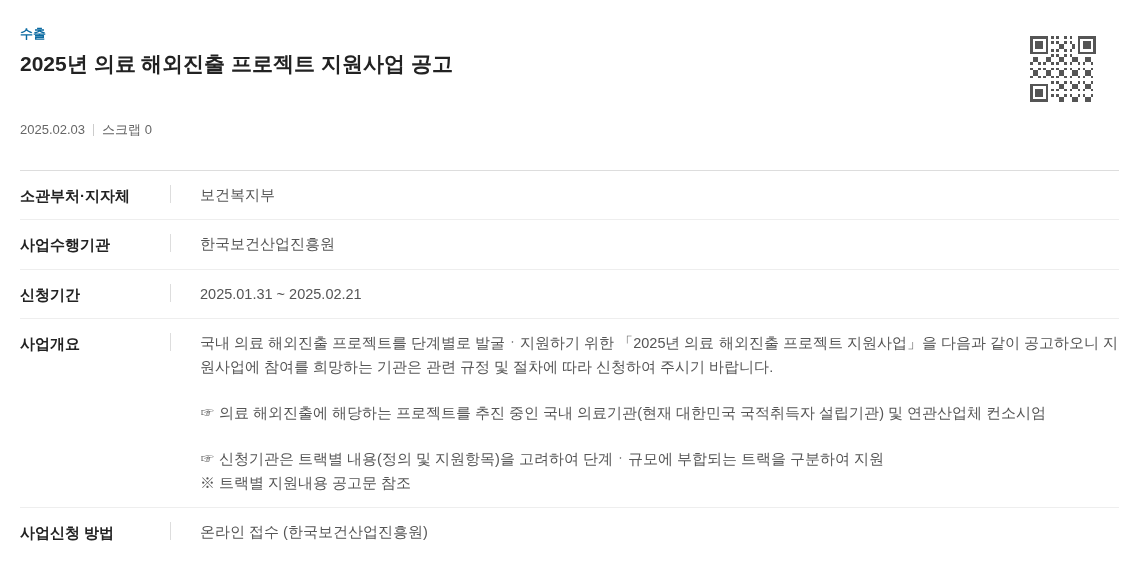  I want to click on category-label: 수출, so click(33, 34).